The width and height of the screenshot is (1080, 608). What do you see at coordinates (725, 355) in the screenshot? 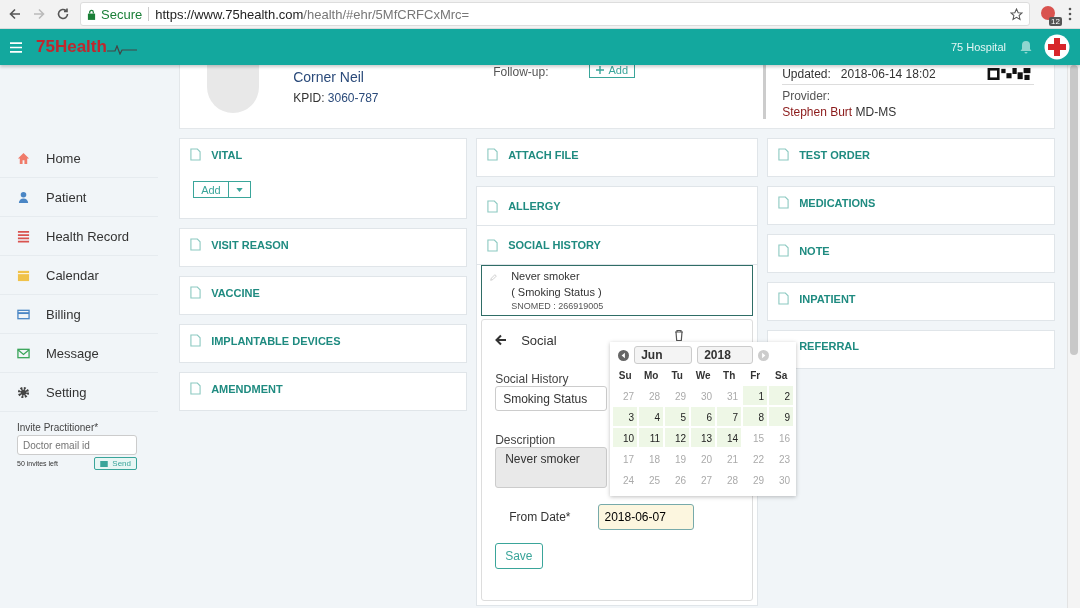
I see `year-select: 2018` at bounding box center [725, 355].